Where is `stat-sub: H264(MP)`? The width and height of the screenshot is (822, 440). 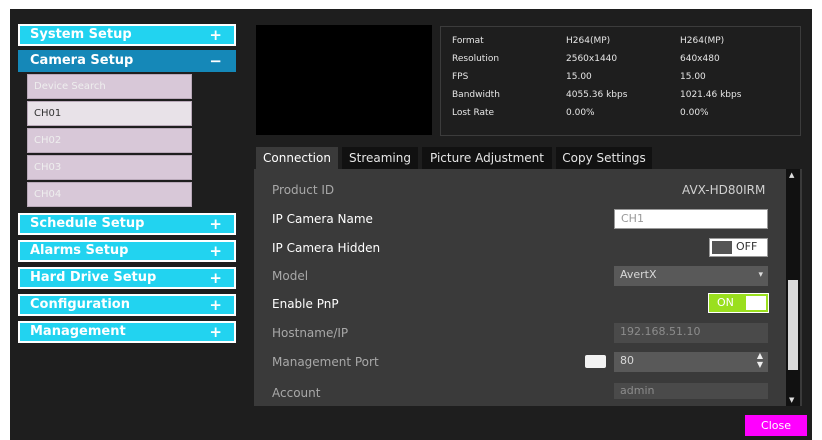 stat-sub: H264(MP) is located at coordinates (702, 41).